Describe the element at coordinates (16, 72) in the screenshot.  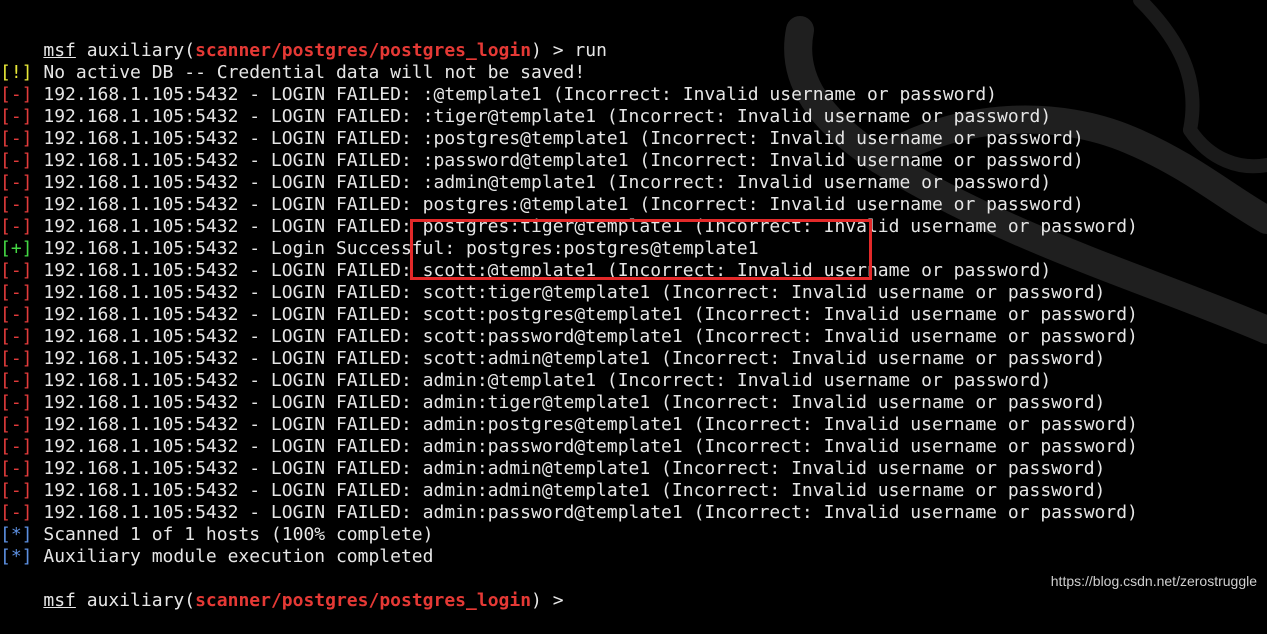
I see `warn-tag: [!]` at that location.